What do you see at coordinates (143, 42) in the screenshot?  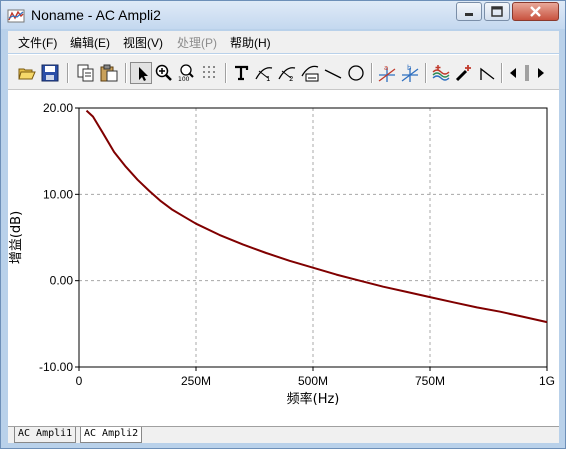 I see `menu-view: 视图(V)` at bounding box center [143, 42].